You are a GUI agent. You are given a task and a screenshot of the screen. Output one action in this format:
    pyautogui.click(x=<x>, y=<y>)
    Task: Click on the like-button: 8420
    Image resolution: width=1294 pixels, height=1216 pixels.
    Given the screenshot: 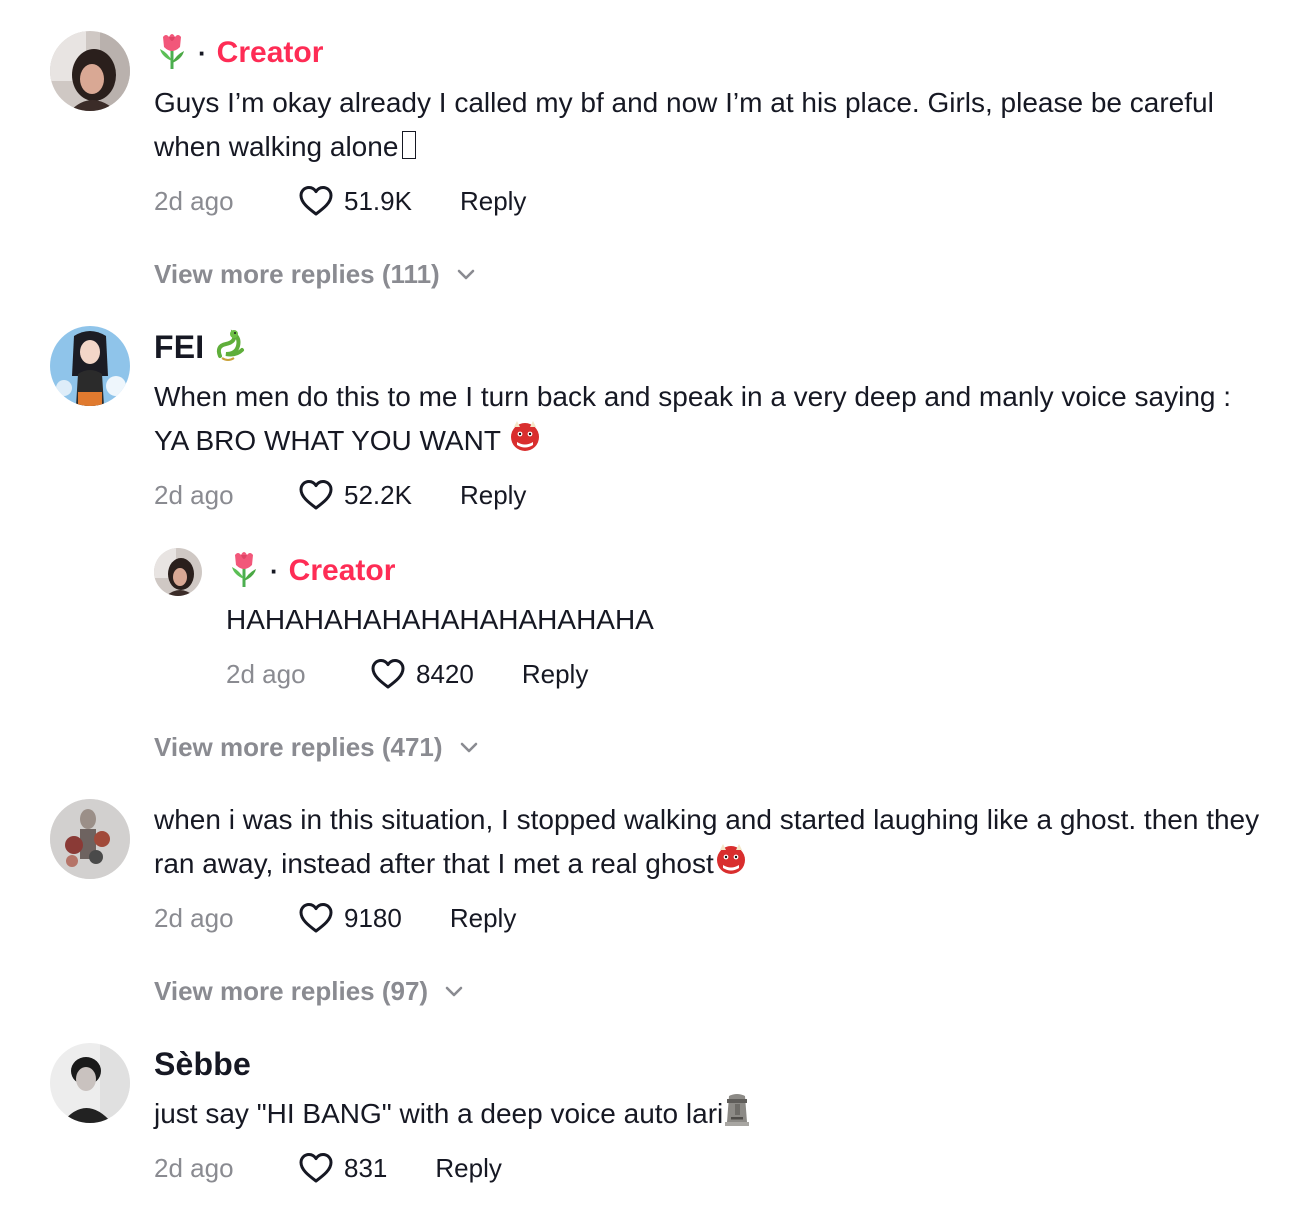 What is the action you would take?
    pyautogui.click(x=422, y=674)
    